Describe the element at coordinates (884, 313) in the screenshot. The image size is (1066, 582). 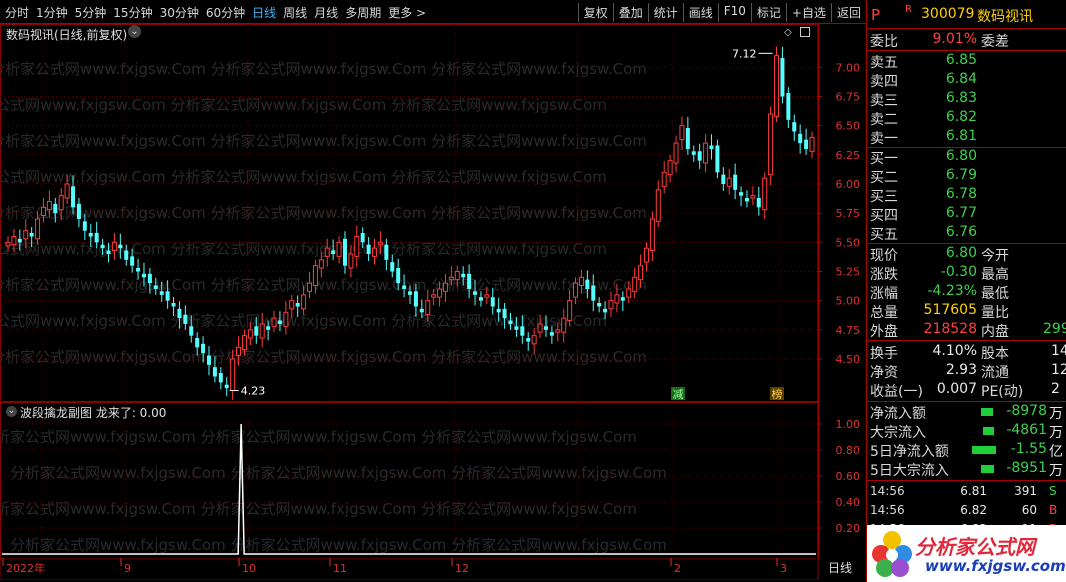
I see `quote-label: 总量` at that location.